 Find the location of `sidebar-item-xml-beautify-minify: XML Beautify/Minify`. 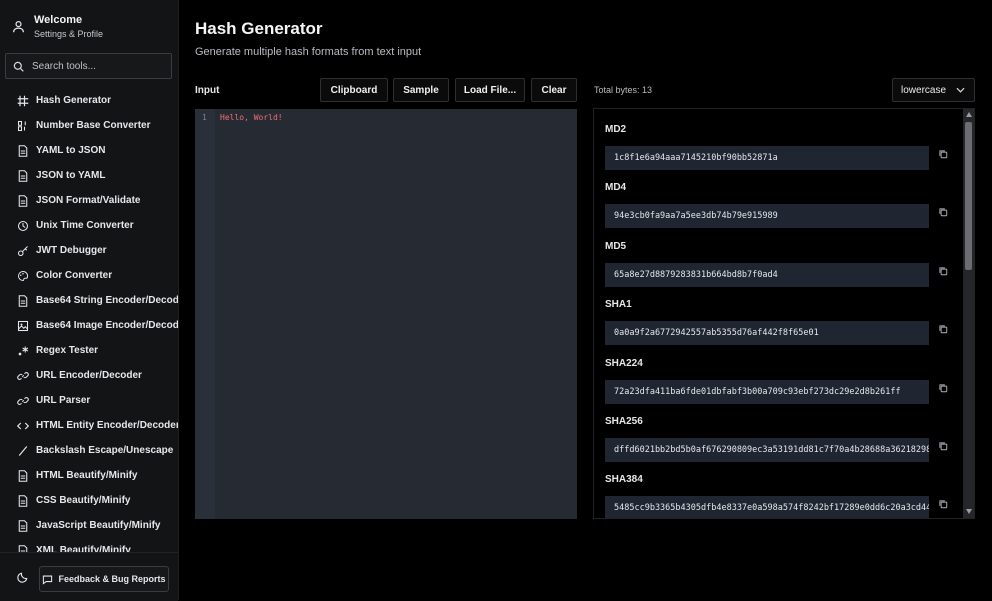

sidebar-item-xml-beautify-minify: XML Beautify/Minify is located at coordinates (89, 545).